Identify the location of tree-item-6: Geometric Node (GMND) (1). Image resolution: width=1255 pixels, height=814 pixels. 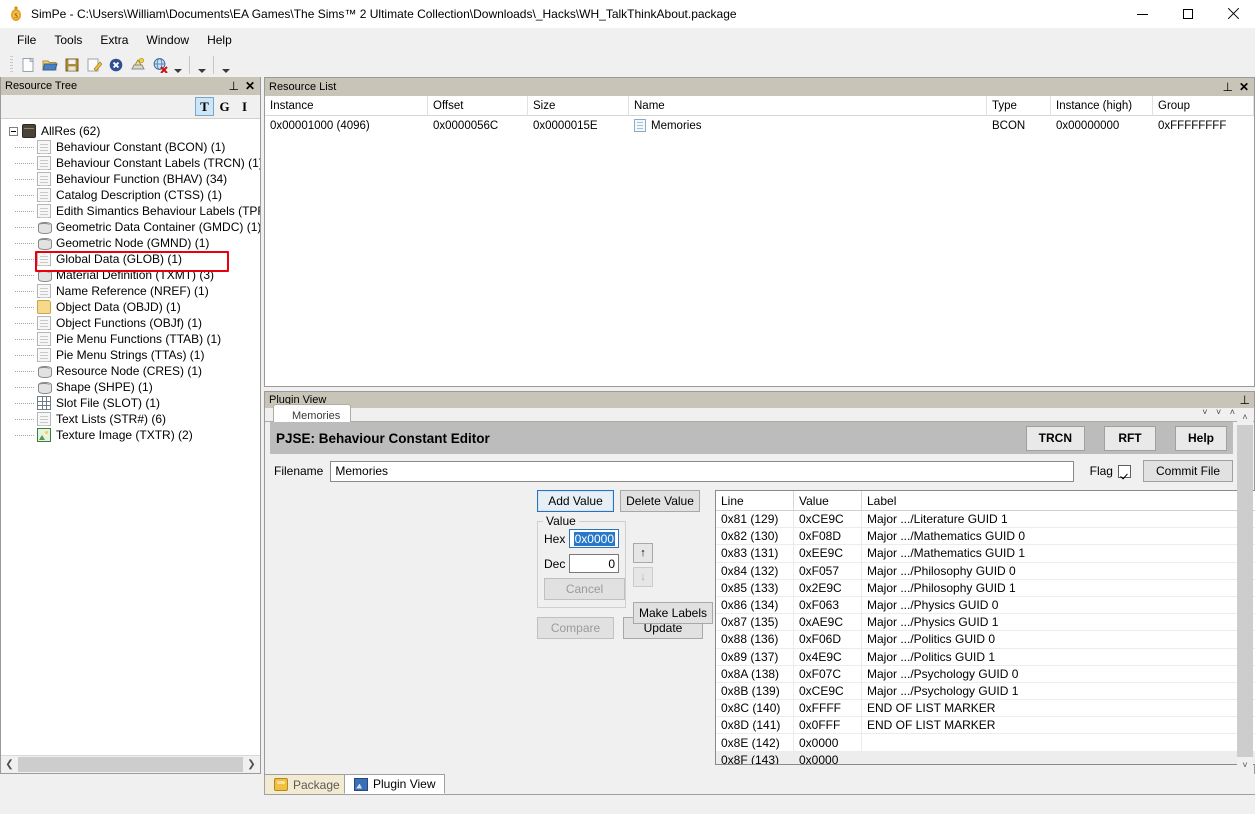
(130, 243).